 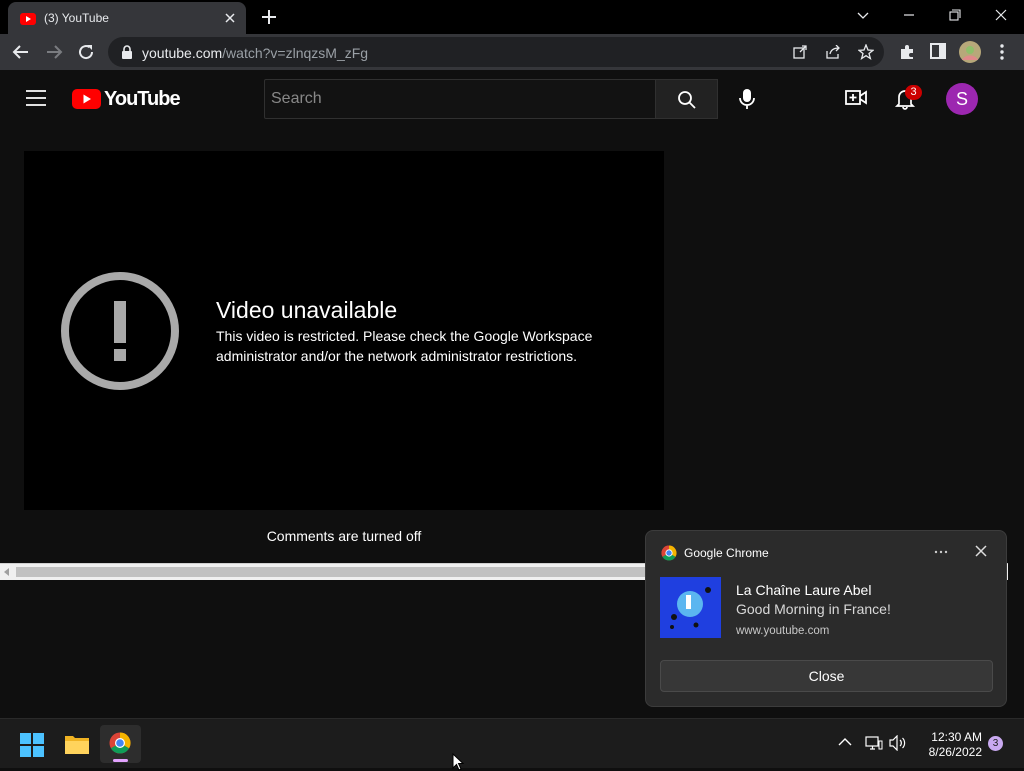 I want to click on notification-source: www.youtube.com, so click(x=783, y=631).